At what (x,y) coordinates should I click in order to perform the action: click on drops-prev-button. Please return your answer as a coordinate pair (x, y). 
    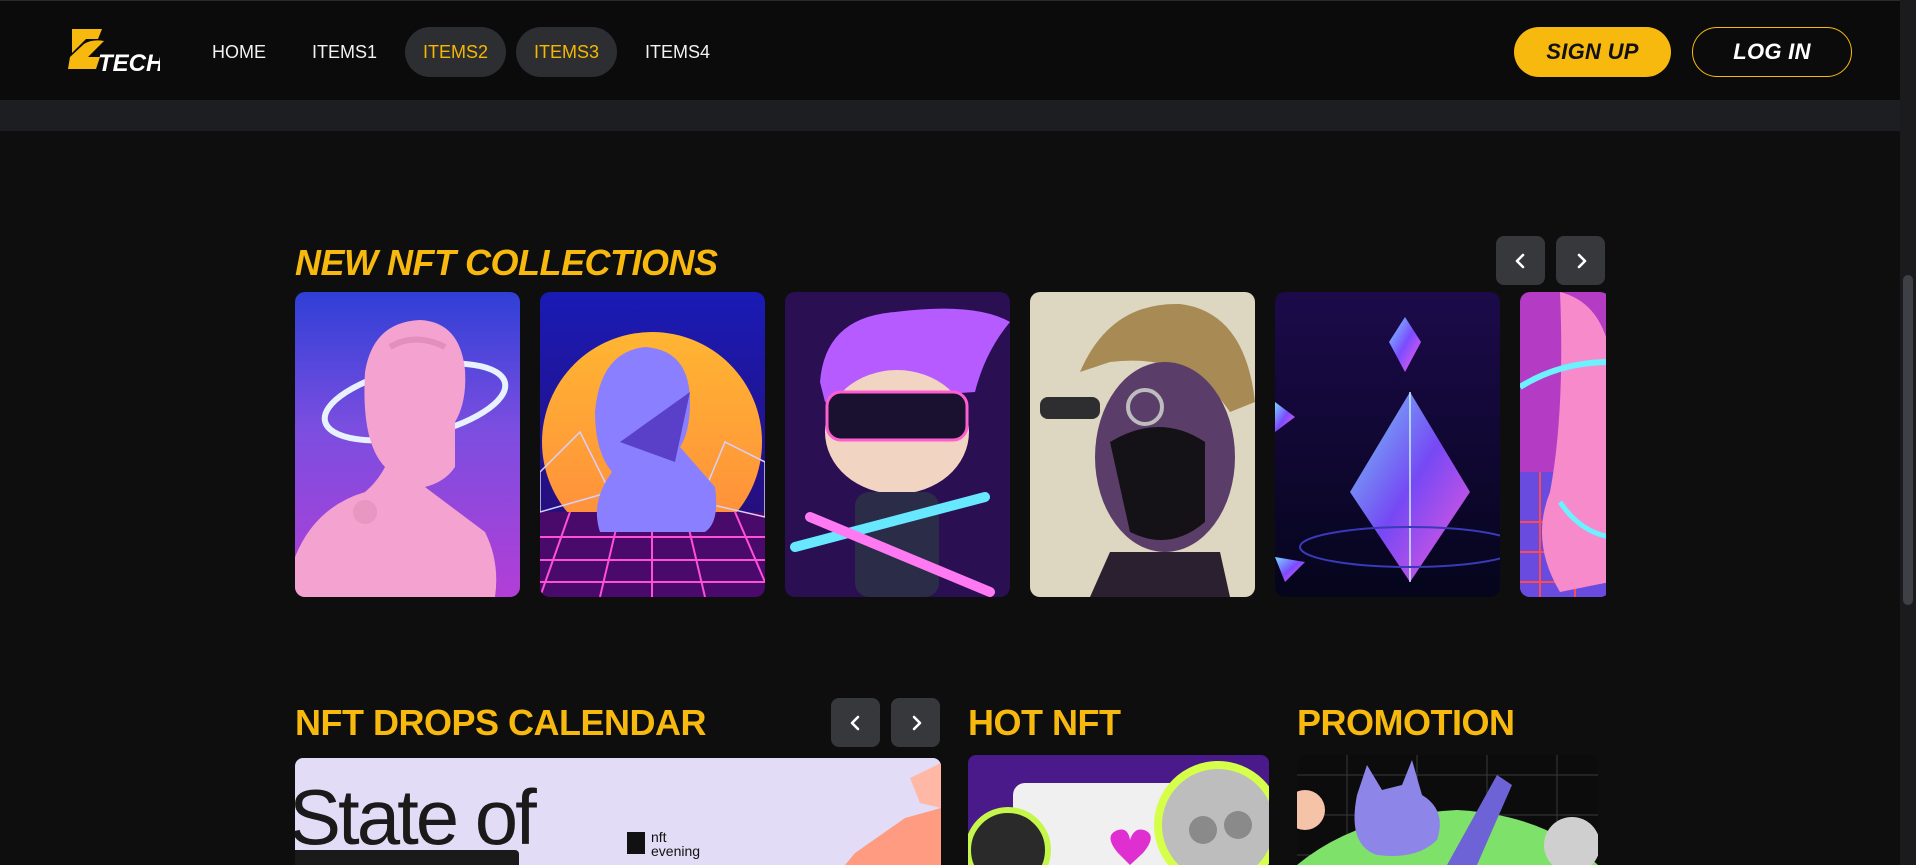
    Looking at the image, I should click on (855, 722).